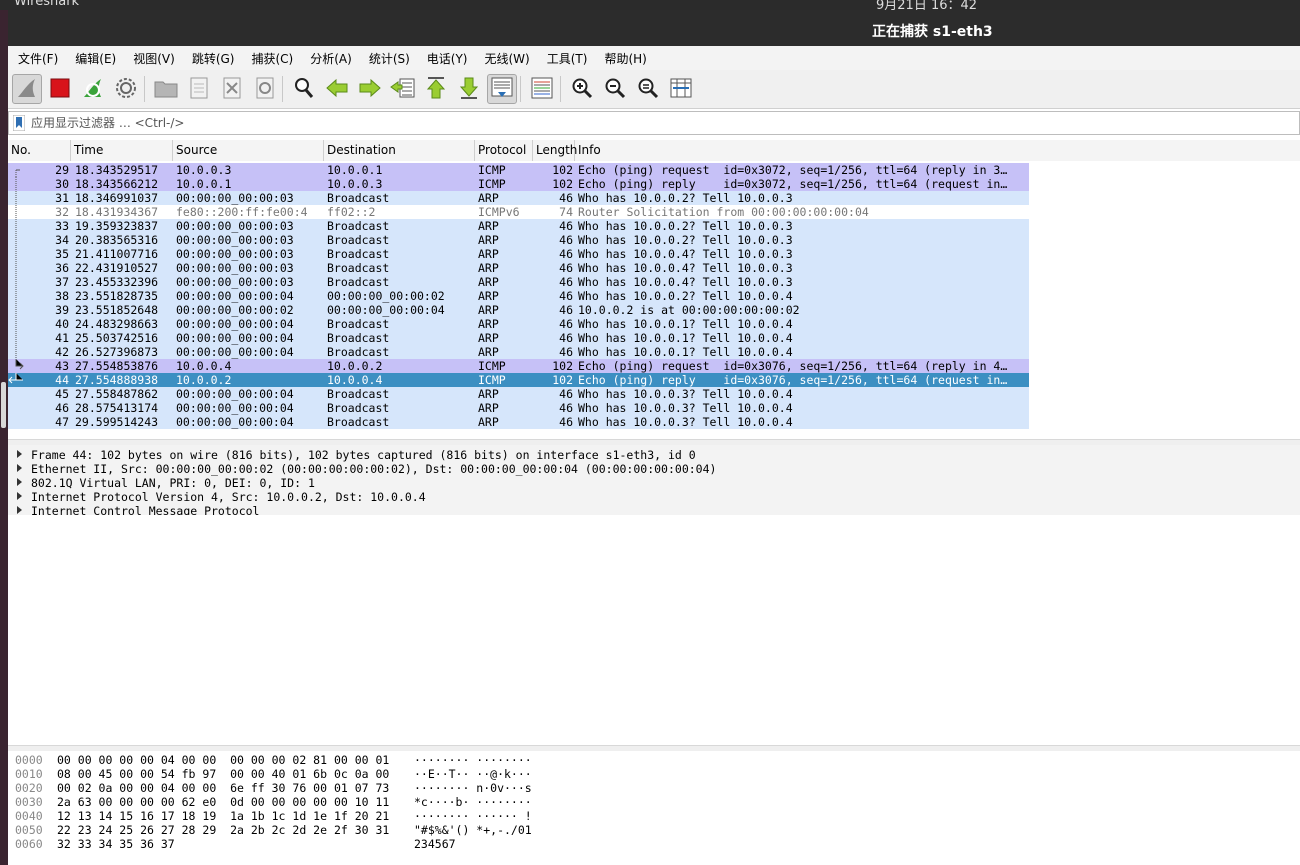 The width and height of the screenshot is (1300, 865). What do you see at coordinates (502, 89) in the screenshot?
I see `auto-scroll-button` at bounding box center [502, 89].